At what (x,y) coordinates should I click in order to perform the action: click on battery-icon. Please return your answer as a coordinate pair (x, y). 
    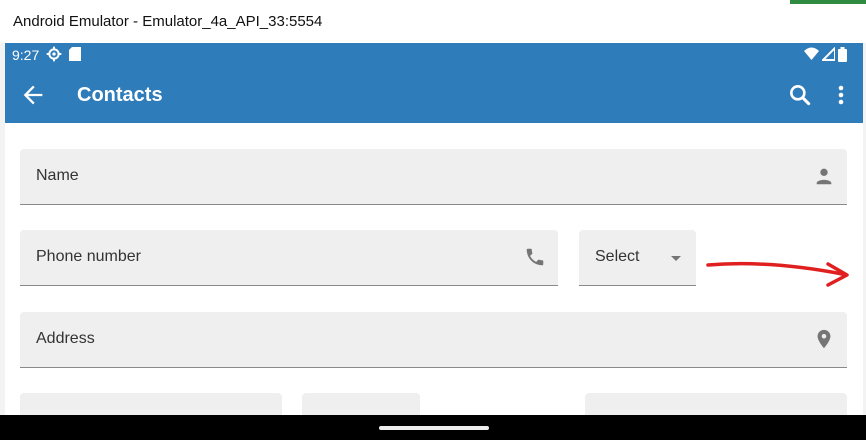
    Looking at the image, I should click on (842, 54).